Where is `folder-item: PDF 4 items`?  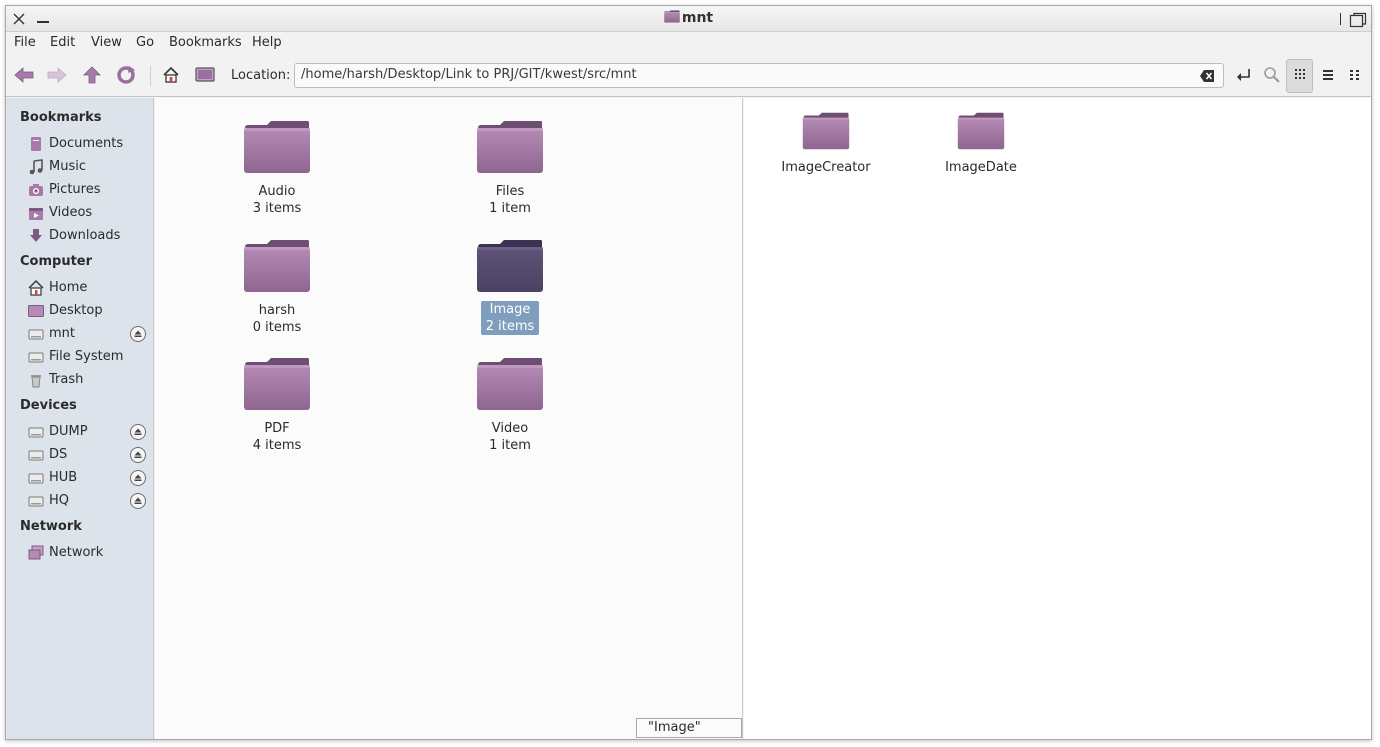 folder-item: PDF 4 items is located at coordinates (277, 405).